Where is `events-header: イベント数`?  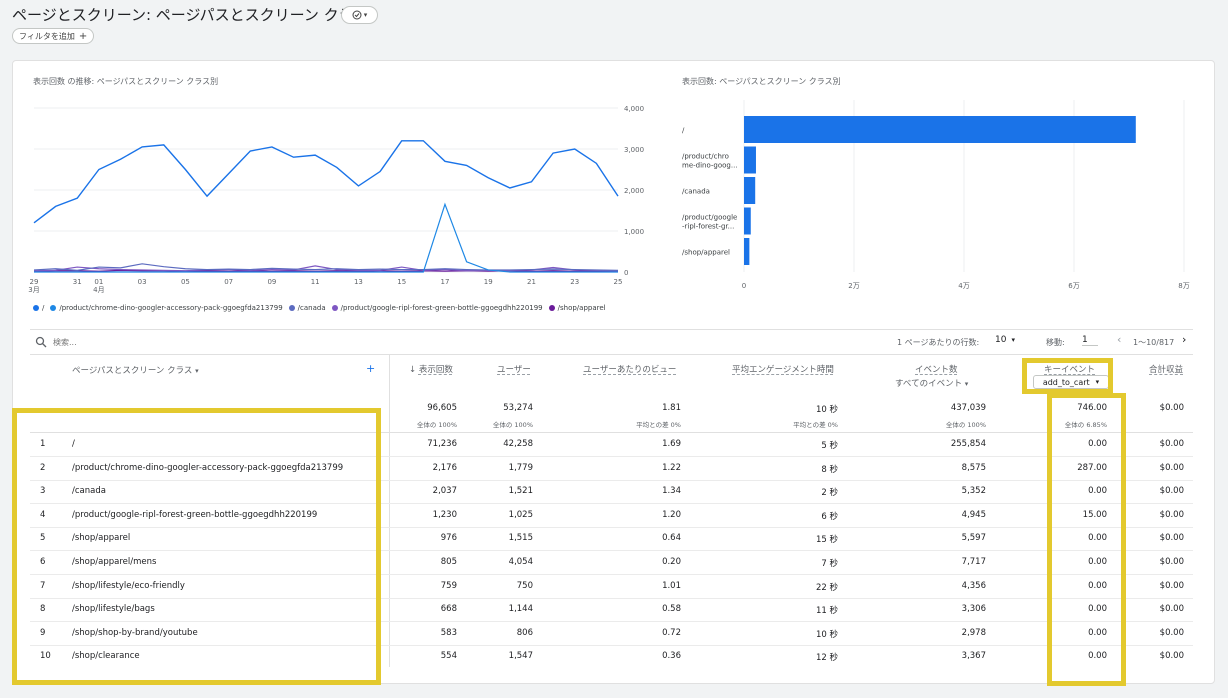
events-header: イベント数 is located at coordinates (936, 369).